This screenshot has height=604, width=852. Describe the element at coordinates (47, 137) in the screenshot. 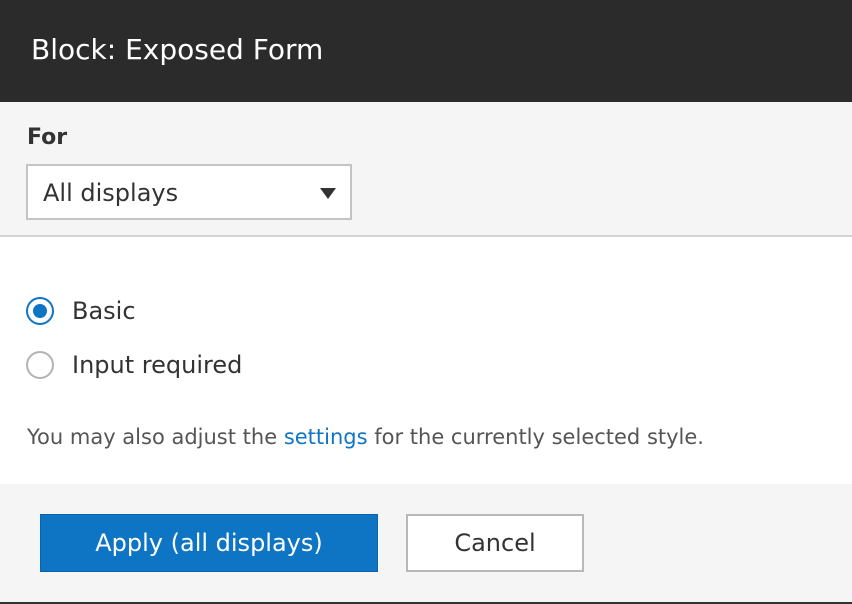

I see `for-label: For` at that location.